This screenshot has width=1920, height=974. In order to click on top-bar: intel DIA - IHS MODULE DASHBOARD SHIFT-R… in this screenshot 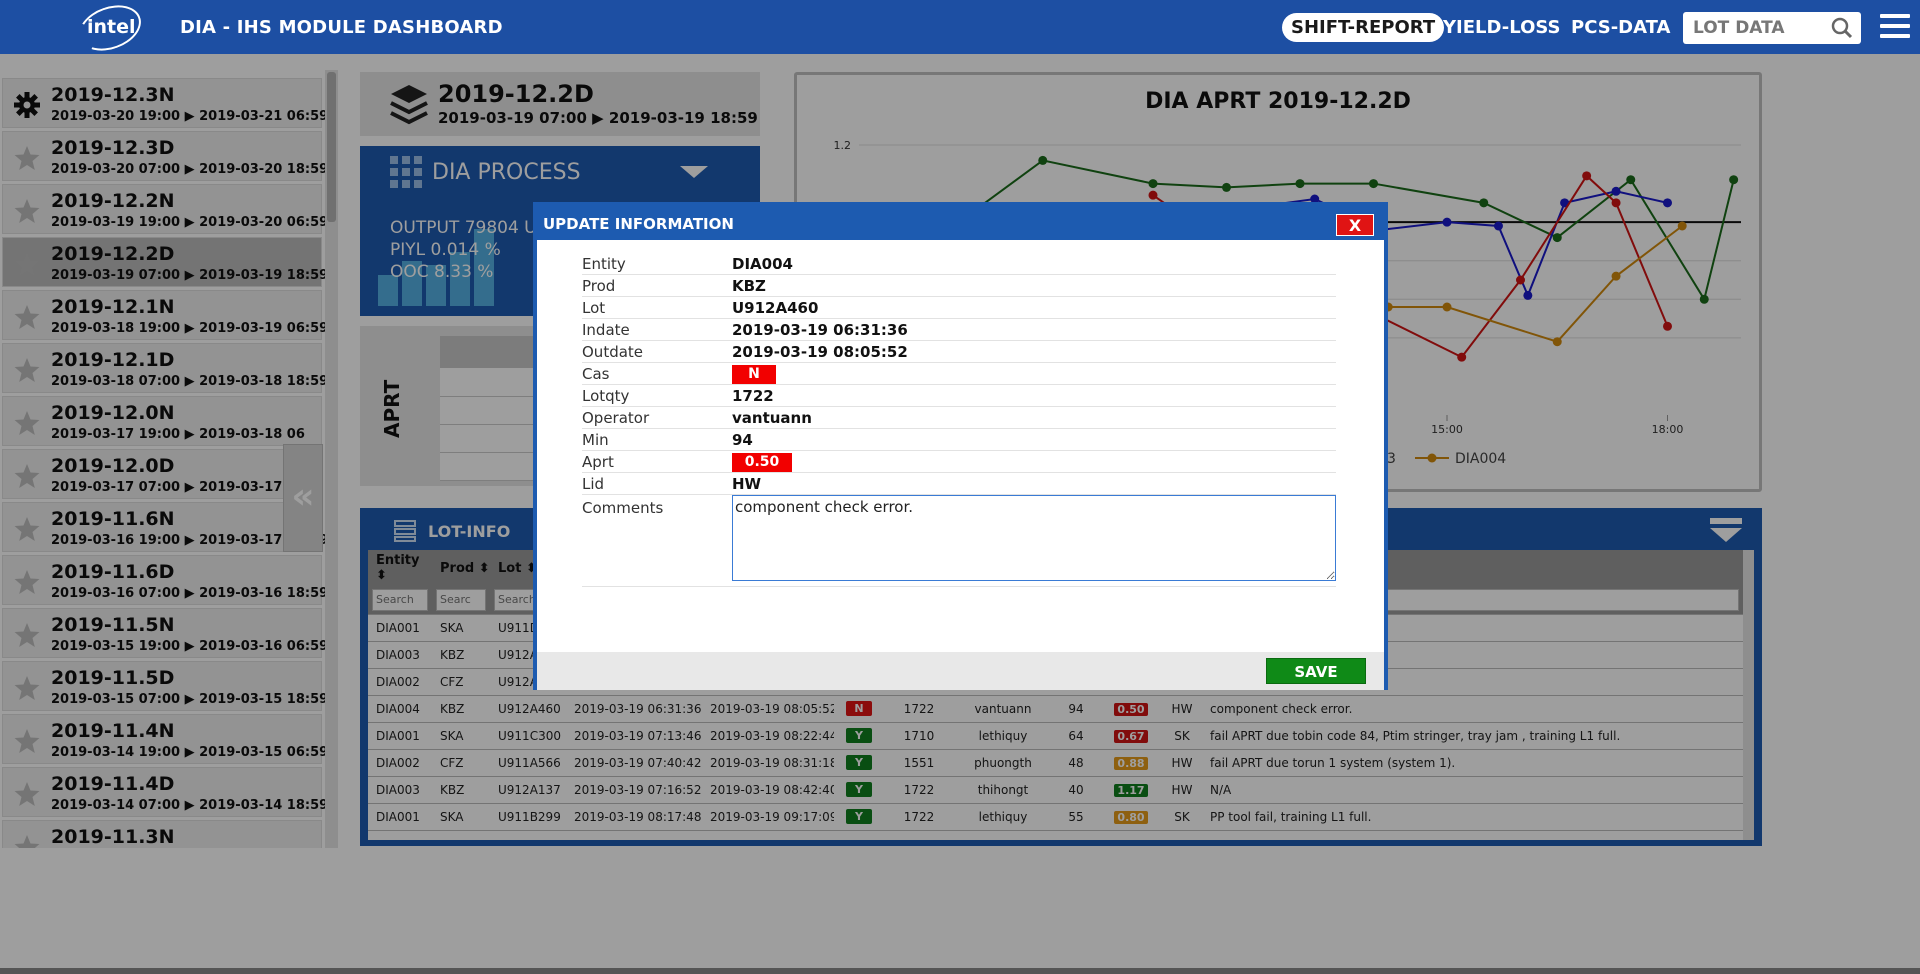, I will do `click(960, 29)`.